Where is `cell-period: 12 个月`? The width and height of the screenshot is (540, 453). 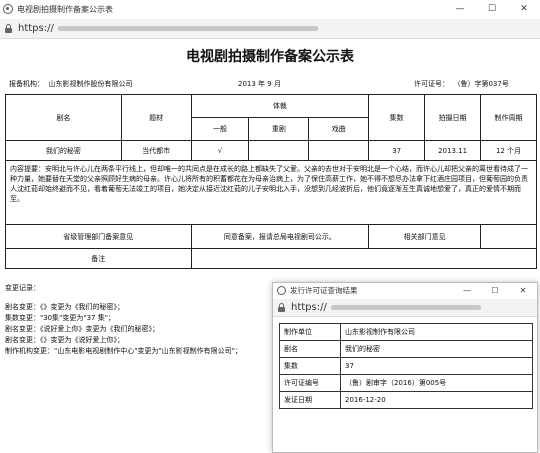 cell-period: 12 个月 is located at coordinates (508, 150).